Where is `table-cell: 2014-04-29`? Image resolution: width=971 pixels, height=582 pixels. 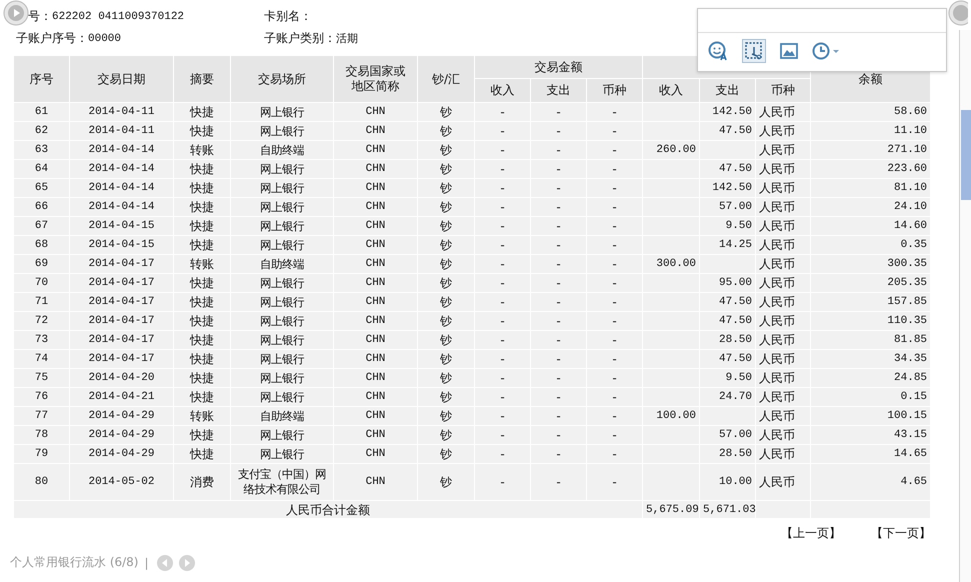 table-cell: 2014-04-29 is located at coordinates (121, 416).